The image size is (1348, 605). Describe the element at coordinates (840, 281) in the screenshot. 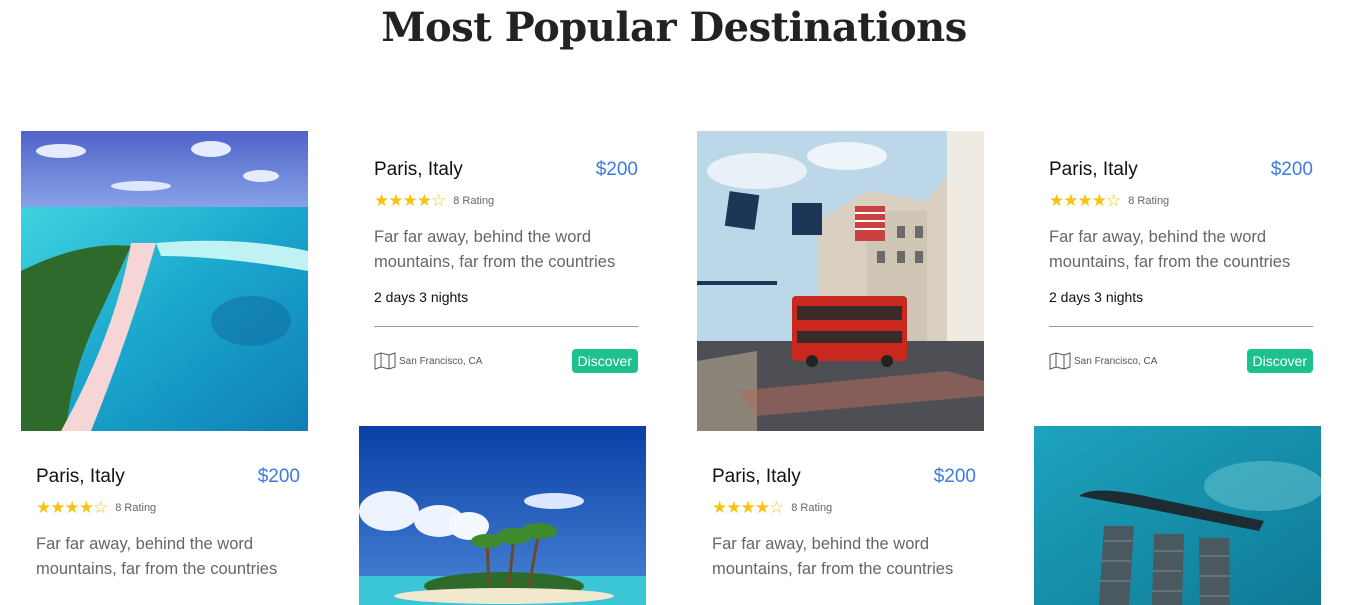

I see `destination-image-london` at that location.